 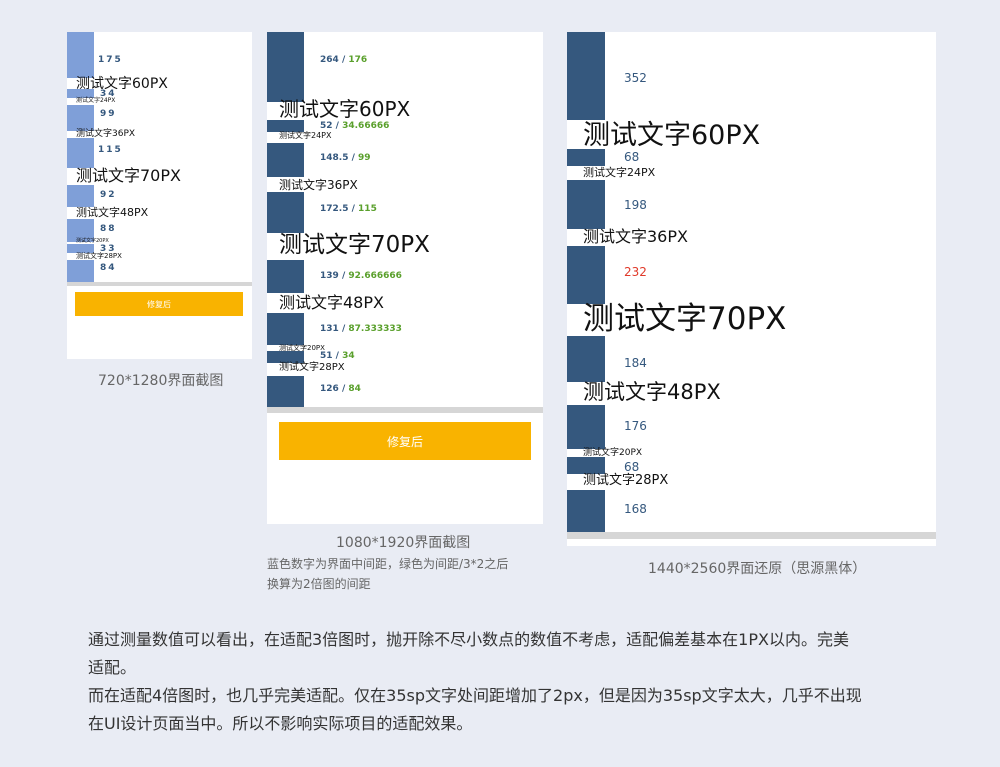 I want to click on spacing-value: 184, so click(x=635, y=363).